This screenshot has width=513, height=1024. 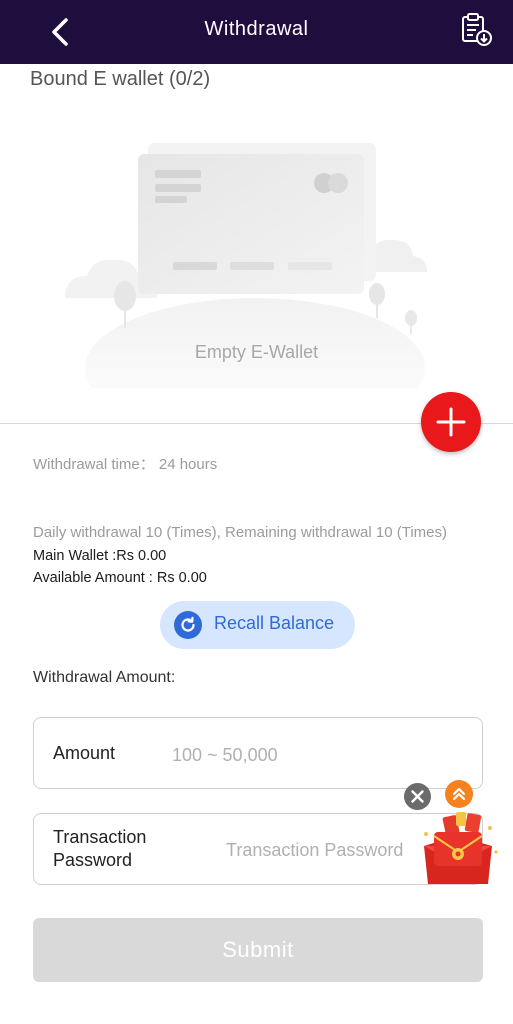 I want to click on bound-wallet-title: Bound E wallet (0/2), so click(x=120, y=79).